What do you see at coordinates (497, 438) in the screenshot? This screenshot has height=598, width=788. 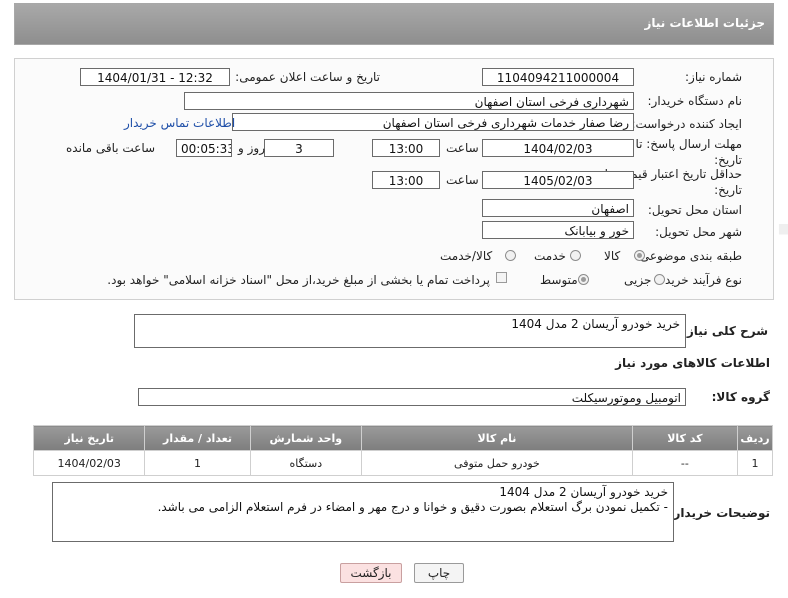 I see `col-item-name: نام کالا` at bounding box center [497, 438].